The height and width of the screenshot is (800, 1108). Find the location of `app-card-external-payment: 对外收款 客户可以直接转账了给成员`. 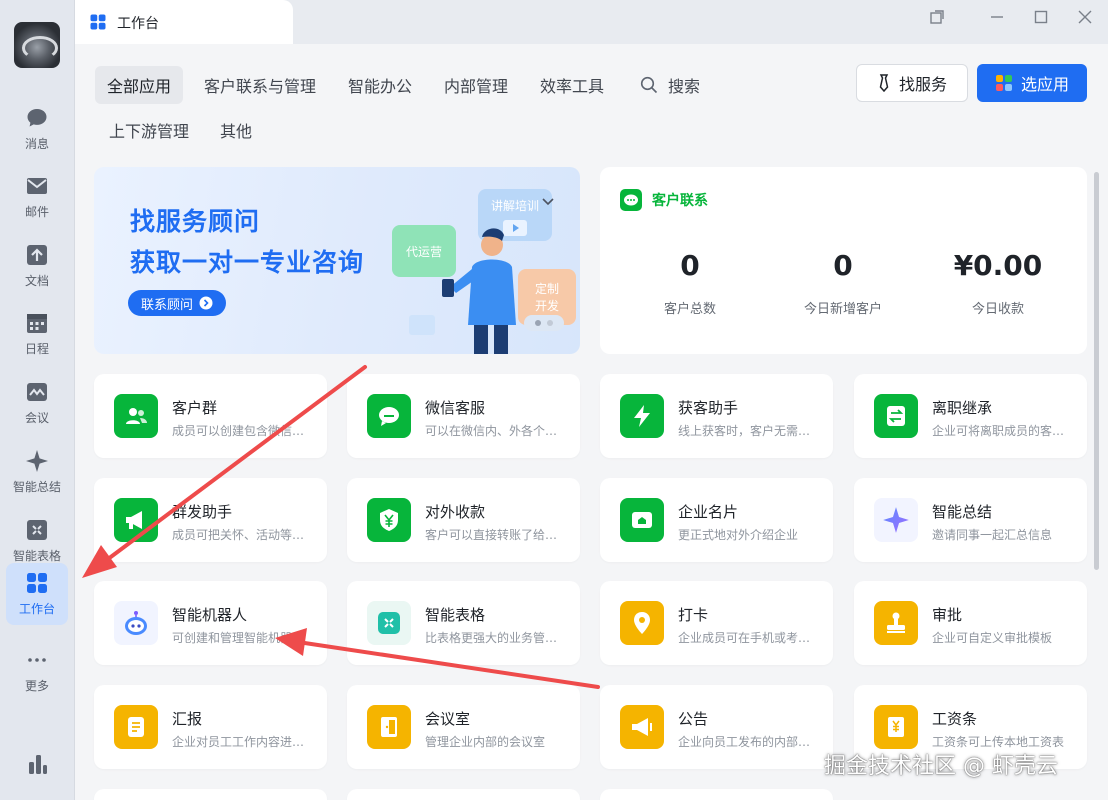

app-card-external-payment: 对外收款 客户可以直接转账了给成员 is located at coordinates (463, 520).